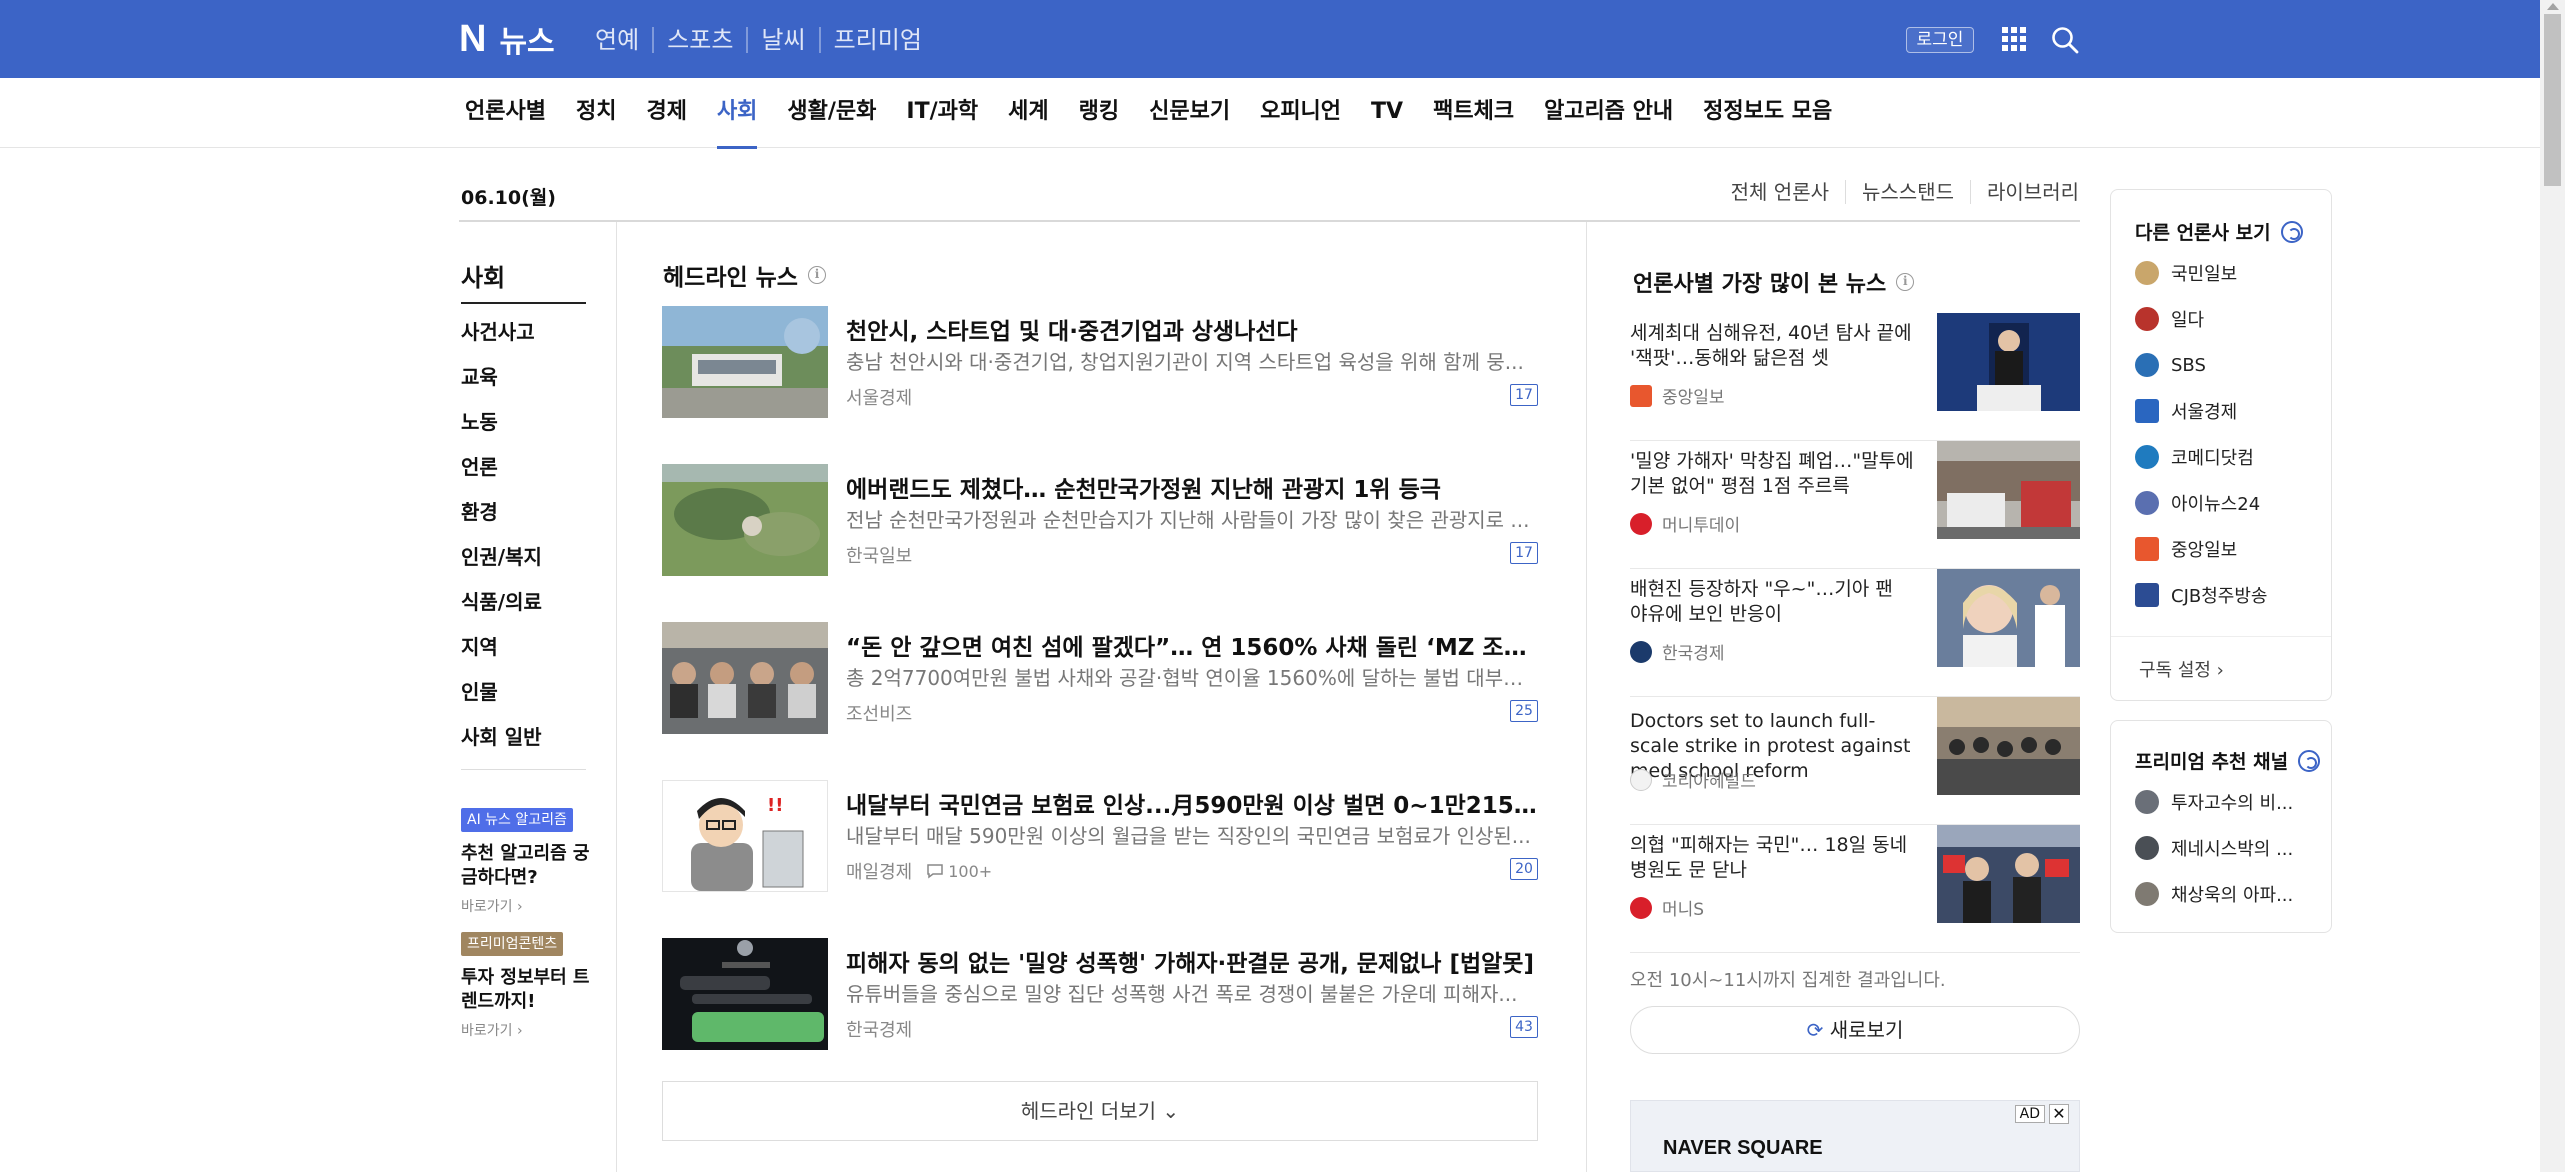 The image size is (2565, 1172). I want to click on logo-n: N, so click(472, 39).